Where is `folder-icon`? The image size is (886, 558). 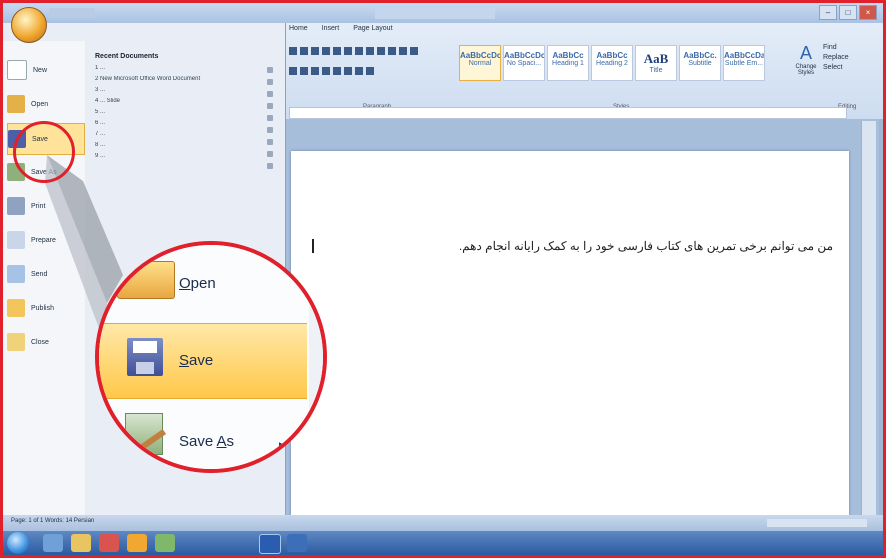 folder-icon is located at coordinates (146, 280).